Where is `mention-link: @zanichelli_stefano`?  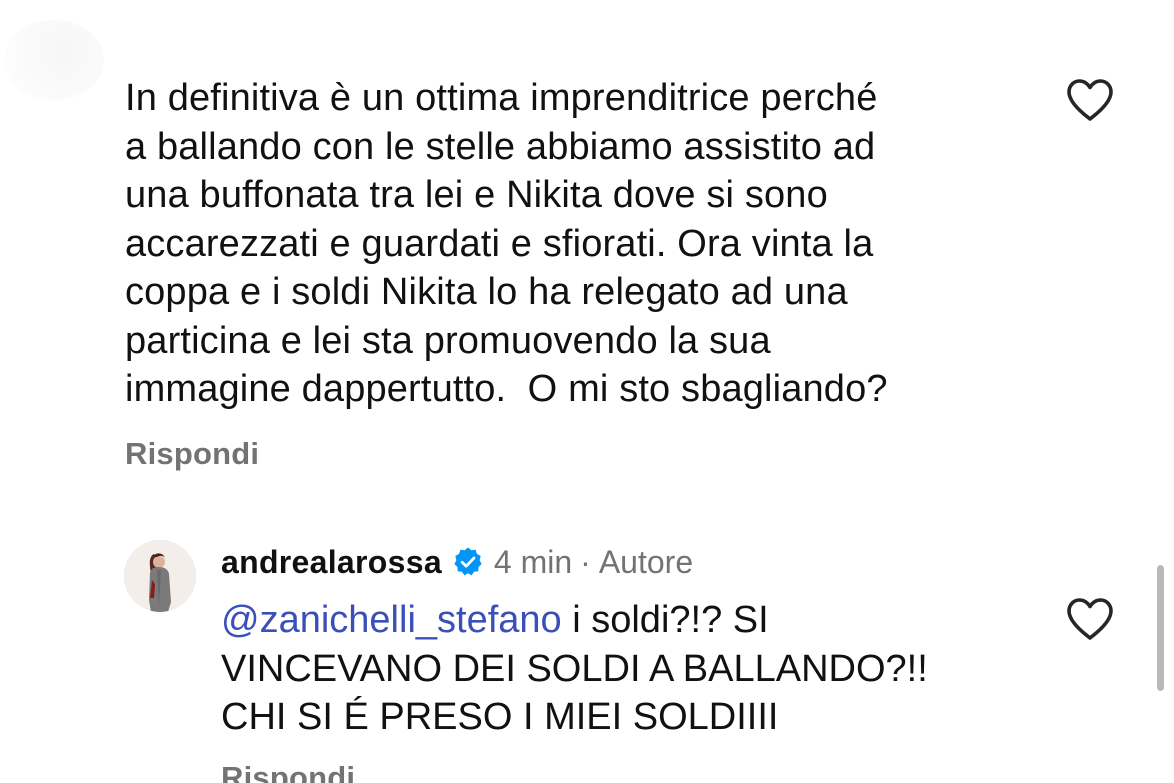
mention-link: @zanichelli_stefano is located at coordinates (391, 620).